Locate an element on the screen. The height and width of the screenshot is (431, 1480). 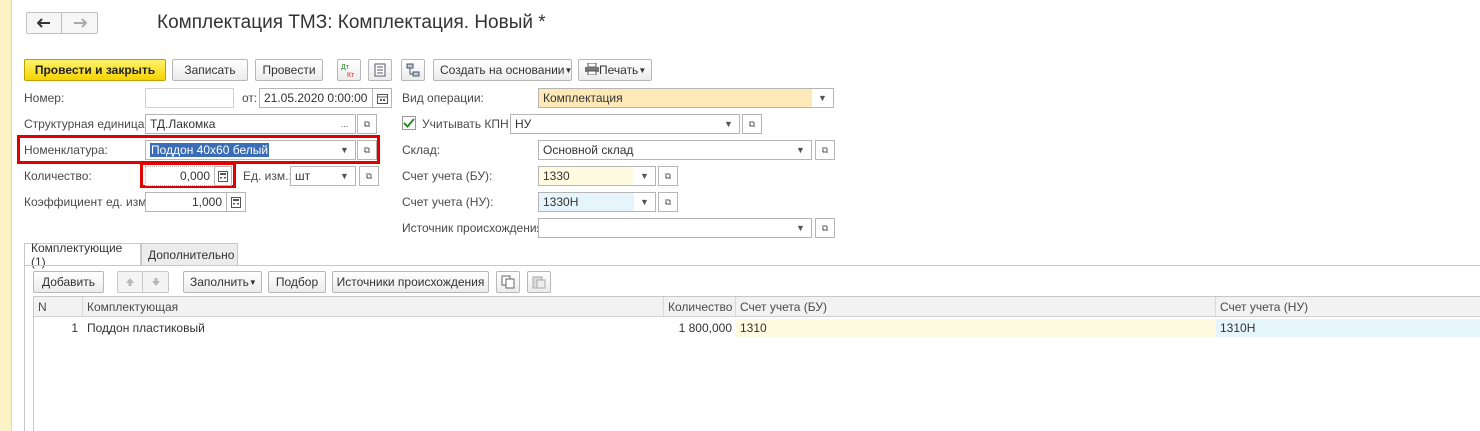
row-account-bu: 1310 is located at coordinates (976, 328).